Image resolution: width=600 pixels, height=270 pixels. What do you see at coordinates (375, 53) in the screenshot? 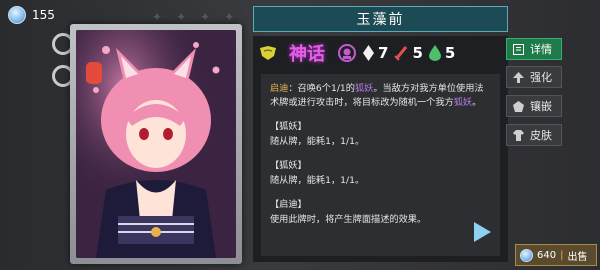
I see `cost-stat: 7` at bounding box center [375, 53].